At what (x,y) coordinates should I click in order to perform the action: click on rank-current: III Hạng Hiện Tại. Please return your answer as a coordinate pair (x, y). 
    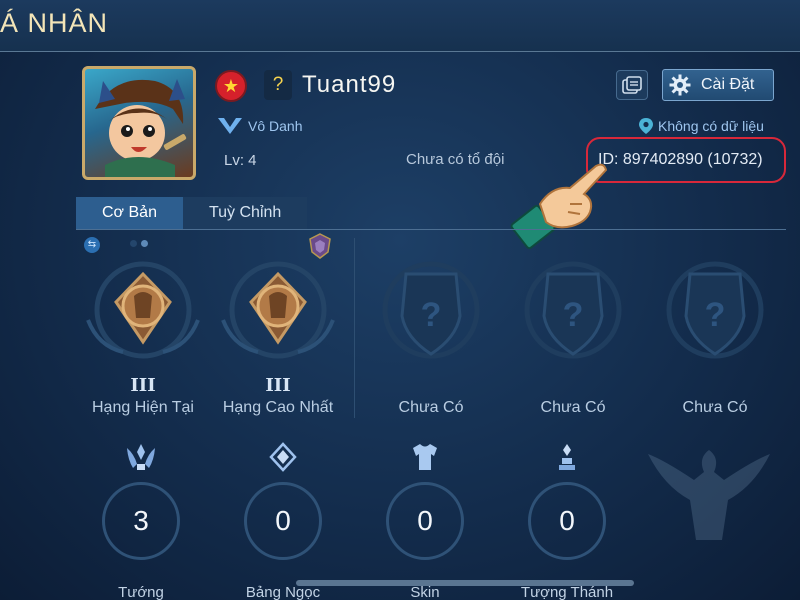
    Looking at the image, I should click on (143, 338).